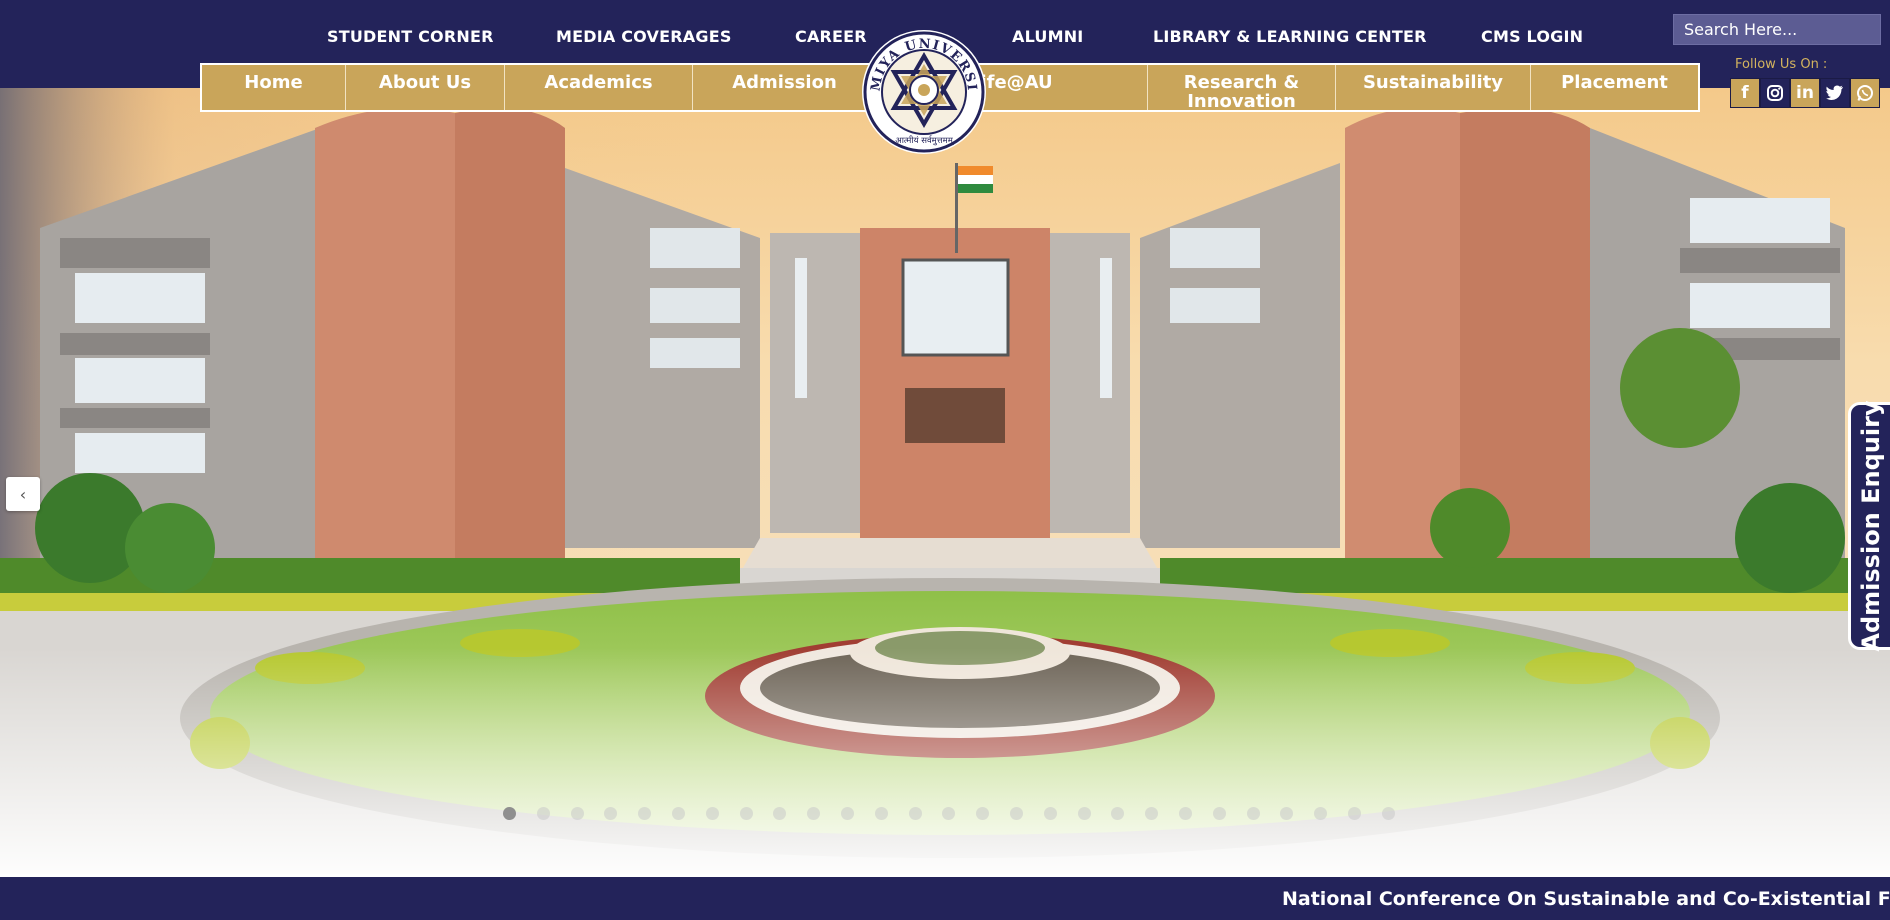 This screenshot has height=920, width=1890. I want to click on nav-about-us: About Us, so click(425, 87).